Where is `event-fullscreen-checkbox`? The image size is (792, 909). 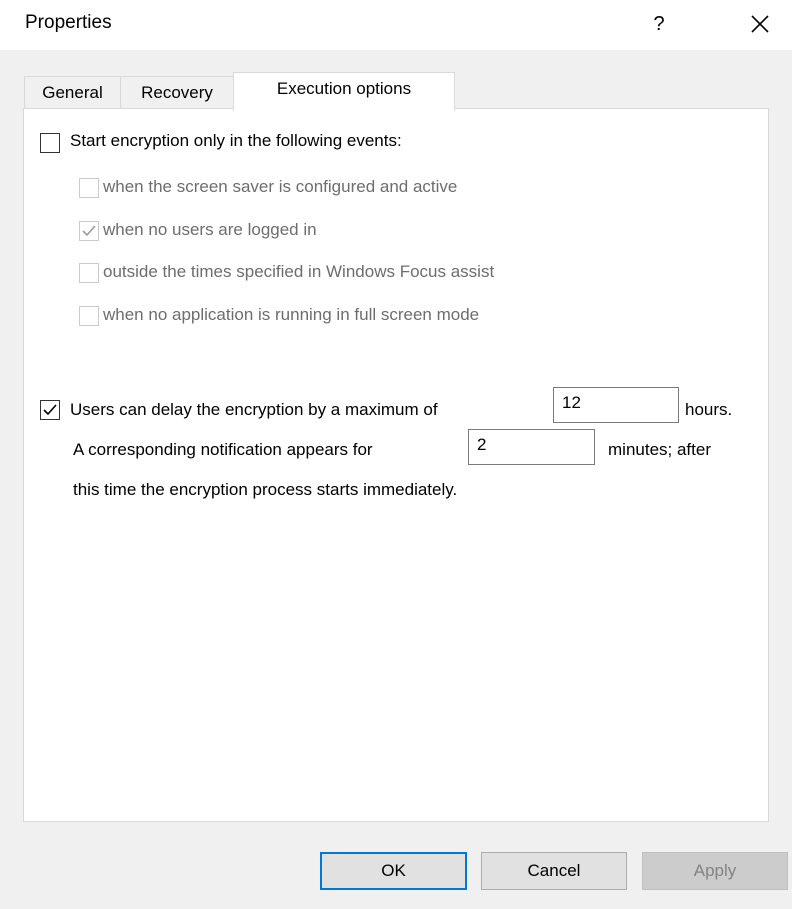 event-fullscreen-checkbox is located at coordinates (89, 316).